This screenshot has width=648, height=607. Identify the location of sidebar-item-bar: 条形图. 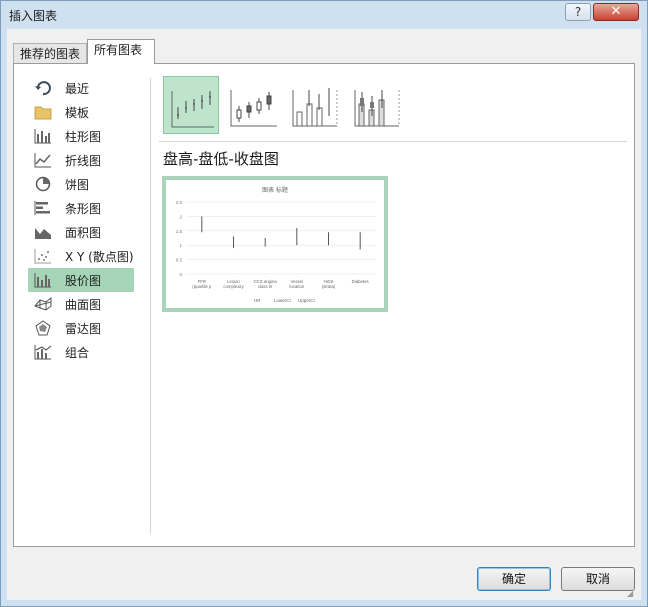
(81, 208).